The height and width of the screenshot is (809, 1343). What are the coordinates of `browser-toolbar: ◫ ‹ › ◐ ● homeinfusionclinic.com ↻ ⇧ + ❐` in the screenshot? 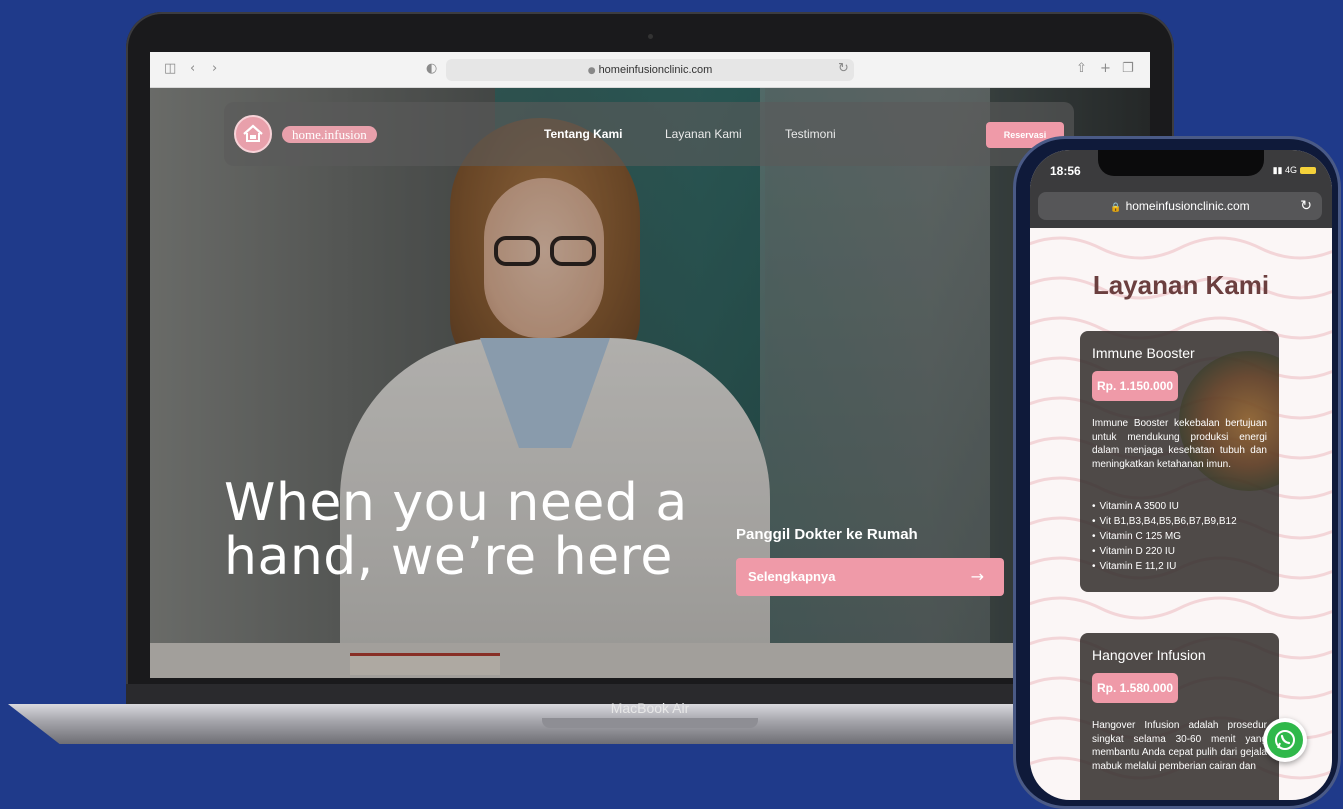 It's located at (650, 70).